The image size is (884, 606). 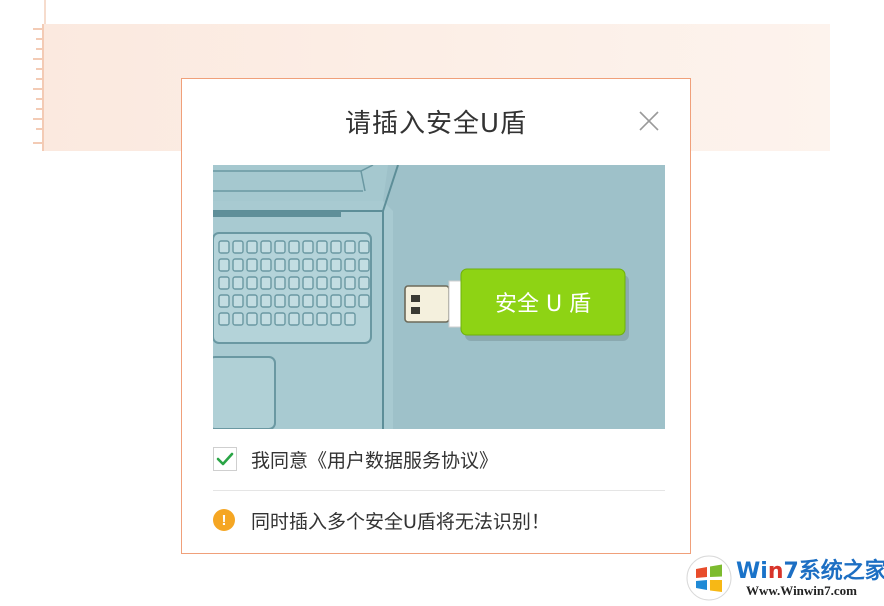 I want to click on dialog-title: 请插入安全U盾, so click(x=436, y=124).